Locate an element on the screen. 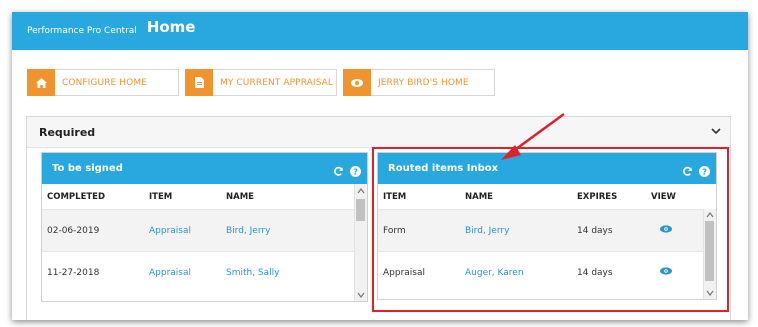 The height and width of the screenshot is (327, 758). scrollbar is located at coordinates (360, 242).